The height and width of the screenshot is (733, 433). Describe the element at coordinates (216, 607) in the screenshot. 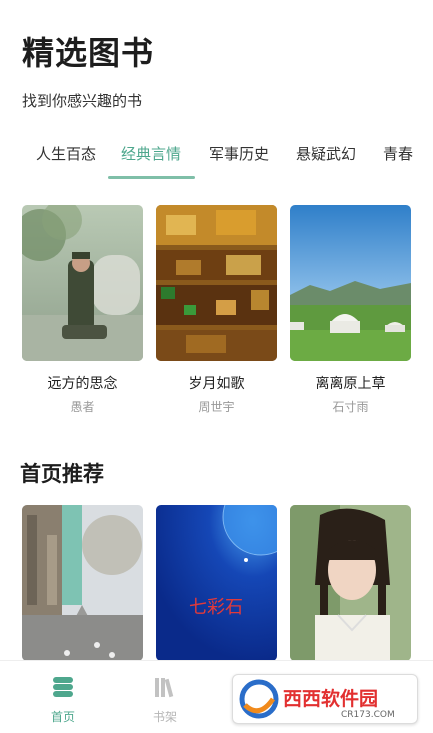

I see `cover-text: 七彩石` at that location.